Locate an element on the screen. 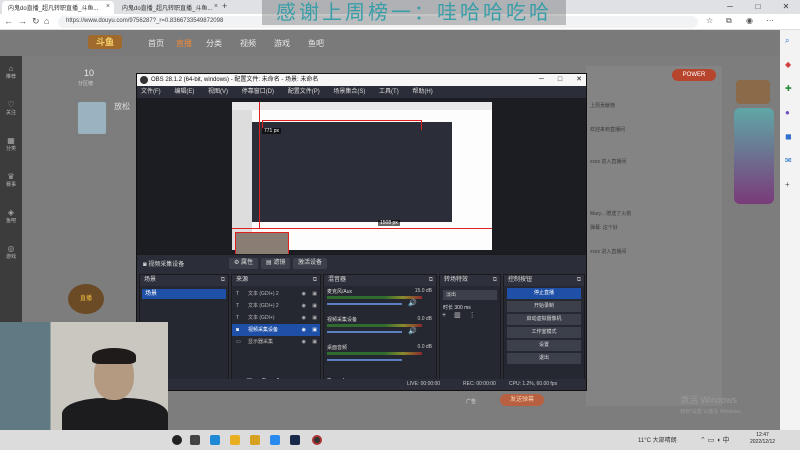  tools-icon: ✚ is located at coordinates (788, 88).